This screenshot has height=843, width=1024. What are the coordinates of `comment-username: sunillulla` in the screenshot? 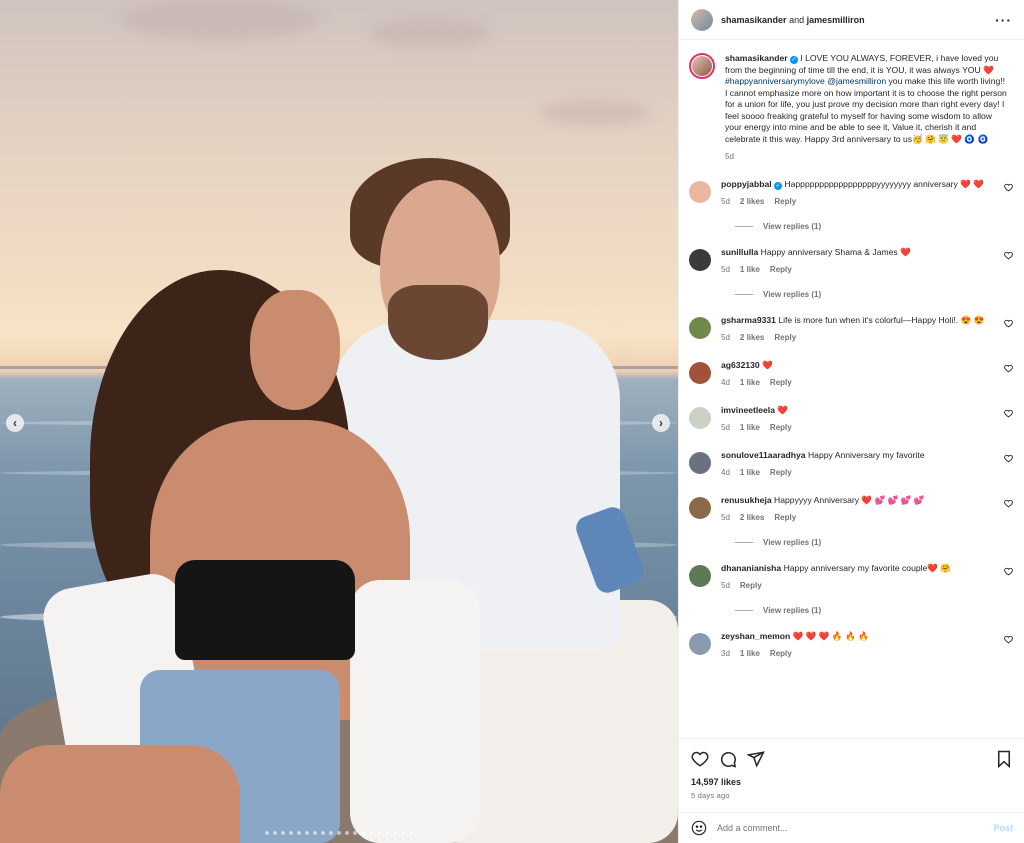 It's located at (739, 252).